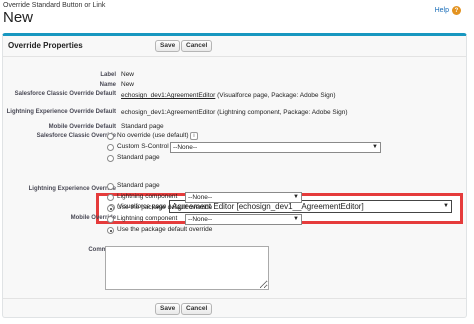 This screenshot has height=324, width=474. Describe the element at coordinates (147, 218) in the screenshot. I see `mobile-component-label: Lightning component` at that location.